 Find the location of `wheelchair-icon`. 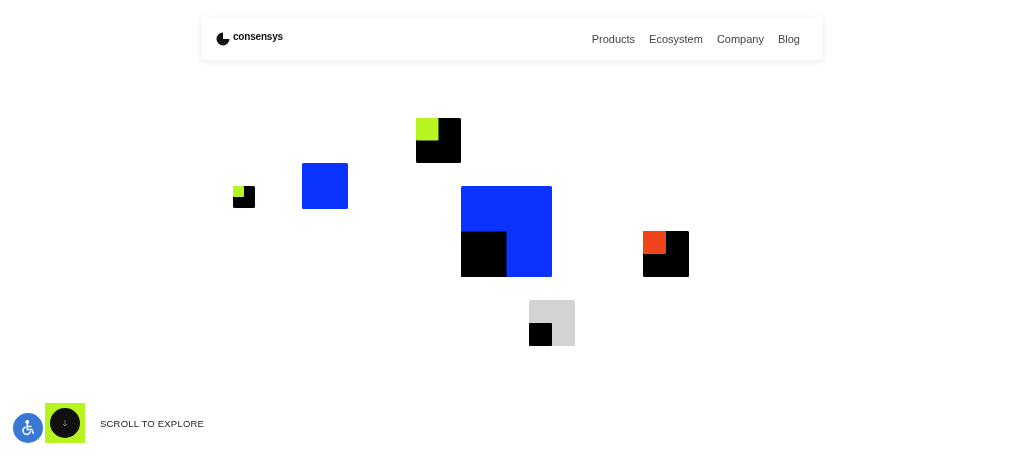

wheelchair-icon is located at coordinates (28, 428).